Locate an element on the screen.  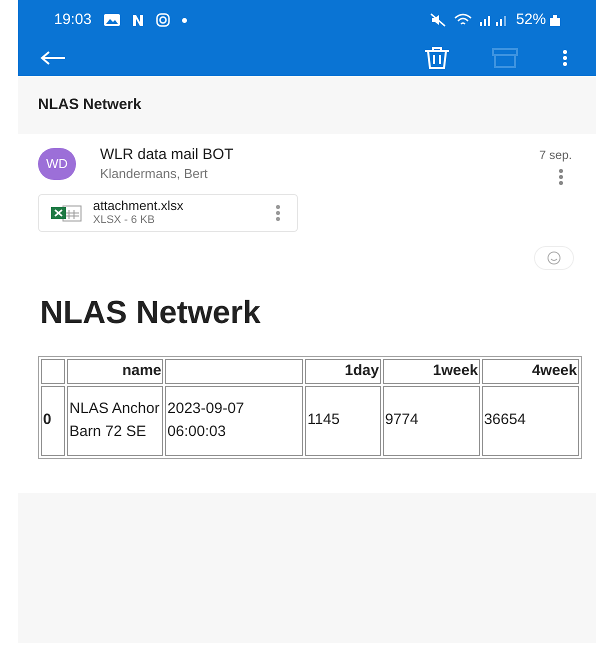
trash-icon is located at coordinates (437, 58).